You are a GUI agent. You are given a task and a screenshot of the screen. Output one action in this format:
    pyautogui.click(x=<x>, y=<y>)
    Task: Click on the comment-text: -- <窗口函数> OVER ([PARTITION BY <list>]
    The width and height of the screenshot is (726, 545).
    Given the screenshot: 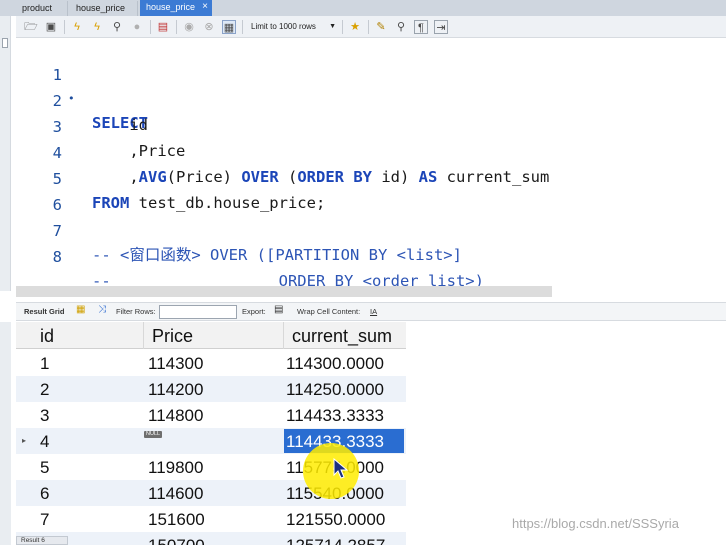 What is the action you would take?
    pyautogui.click(x=277, y=255)
    